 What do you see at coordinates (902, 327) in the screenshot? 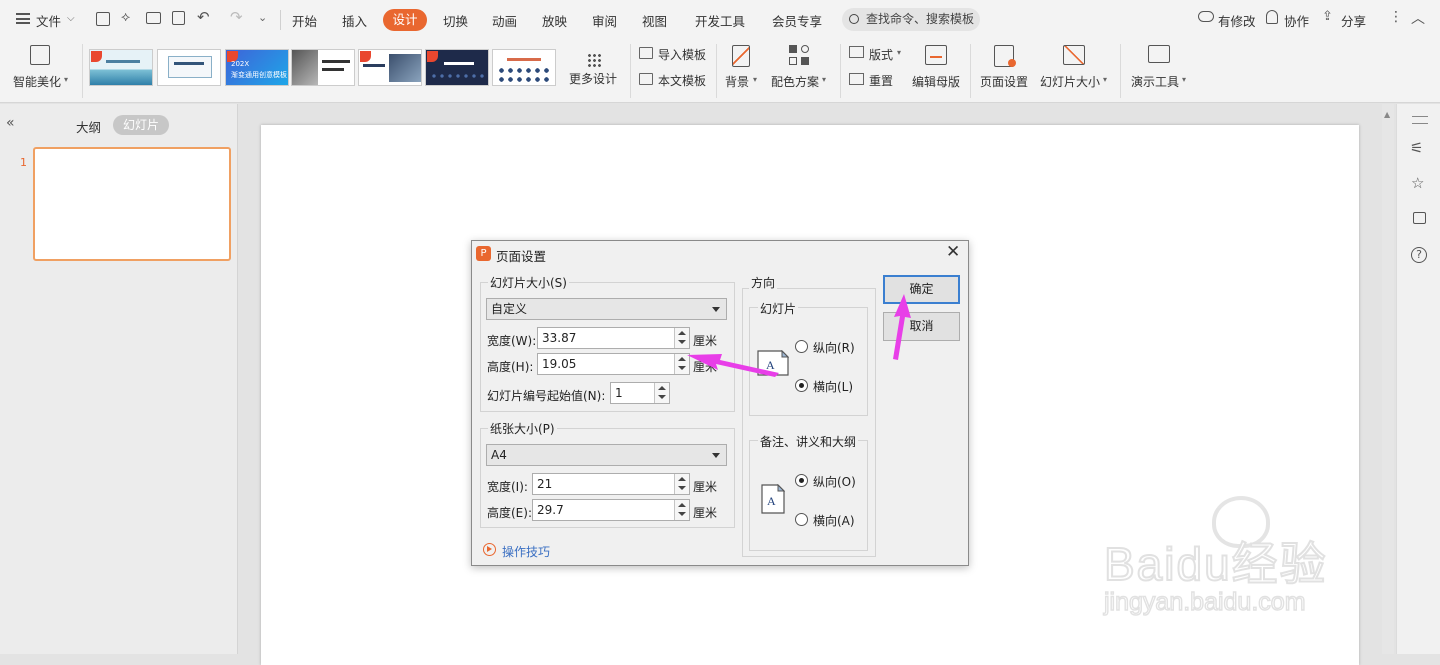
I see `arrow-to-ok-button` at bounding box center [902, 327].